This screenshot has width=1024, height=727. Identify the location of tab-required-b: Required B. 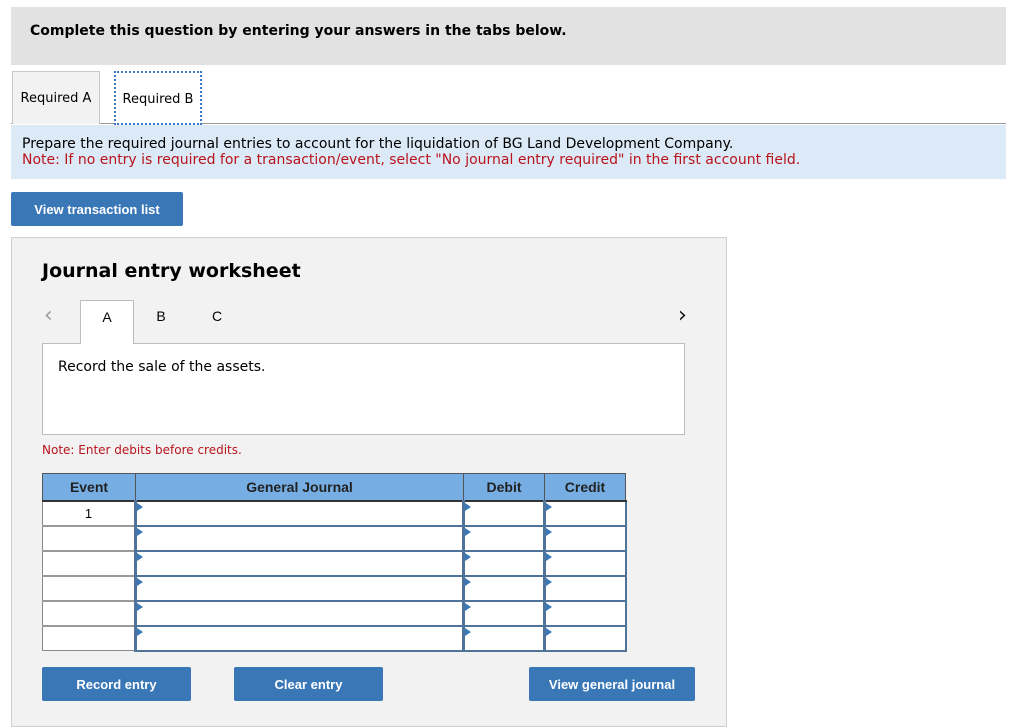
(158, 98).